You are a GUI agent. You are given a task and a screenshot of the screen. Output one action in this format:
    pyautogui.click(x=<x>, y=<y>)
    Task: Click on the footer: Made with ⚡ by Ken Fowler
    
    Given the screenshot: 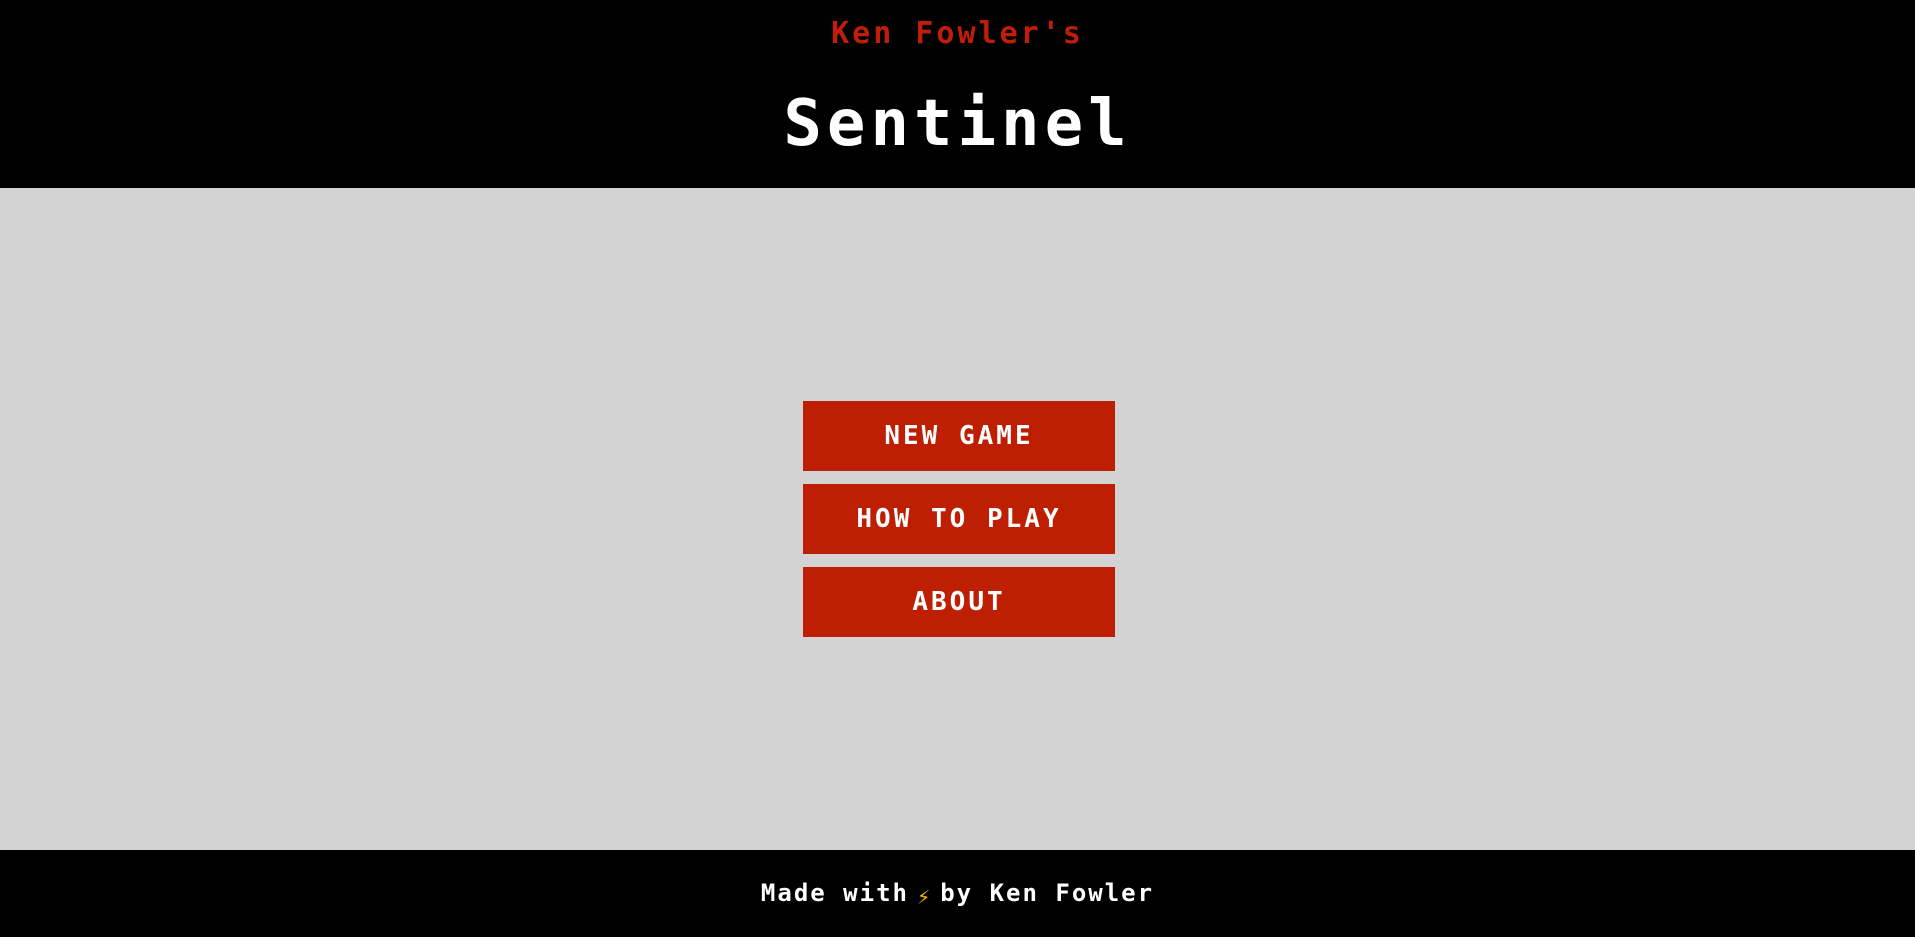 What is the action you would take?
    pyautogui.click(x=957, y=893)
    